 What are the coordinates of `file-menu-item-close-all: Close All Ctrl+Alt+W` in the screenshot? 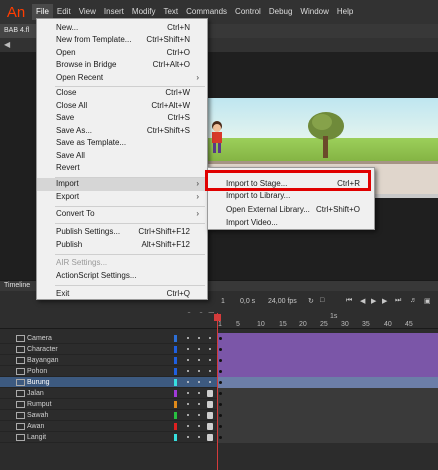 It's located at (122, 106).